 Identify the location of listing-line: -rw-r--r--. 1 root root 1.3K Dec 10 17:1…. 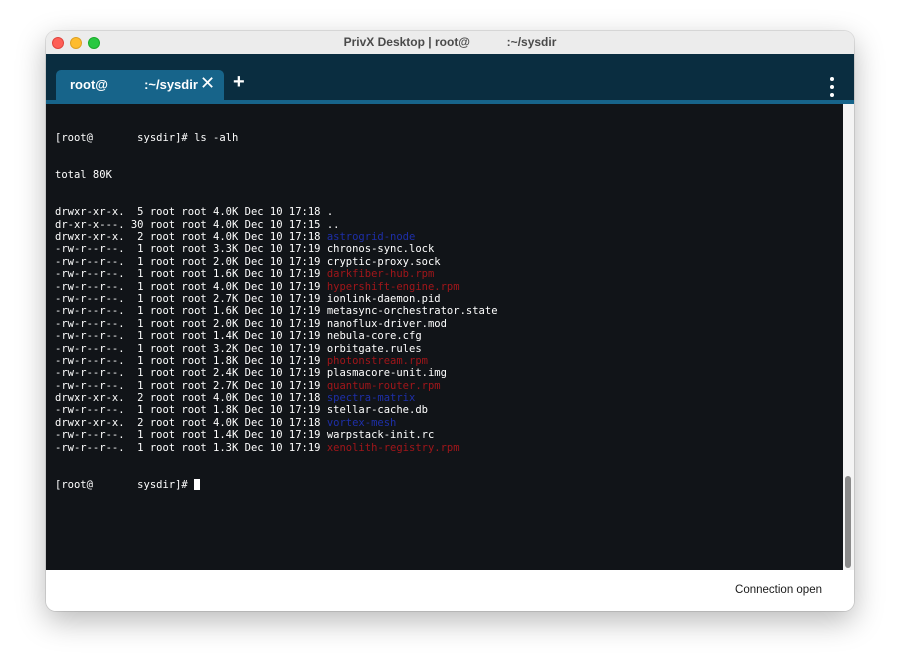
(276, 448).